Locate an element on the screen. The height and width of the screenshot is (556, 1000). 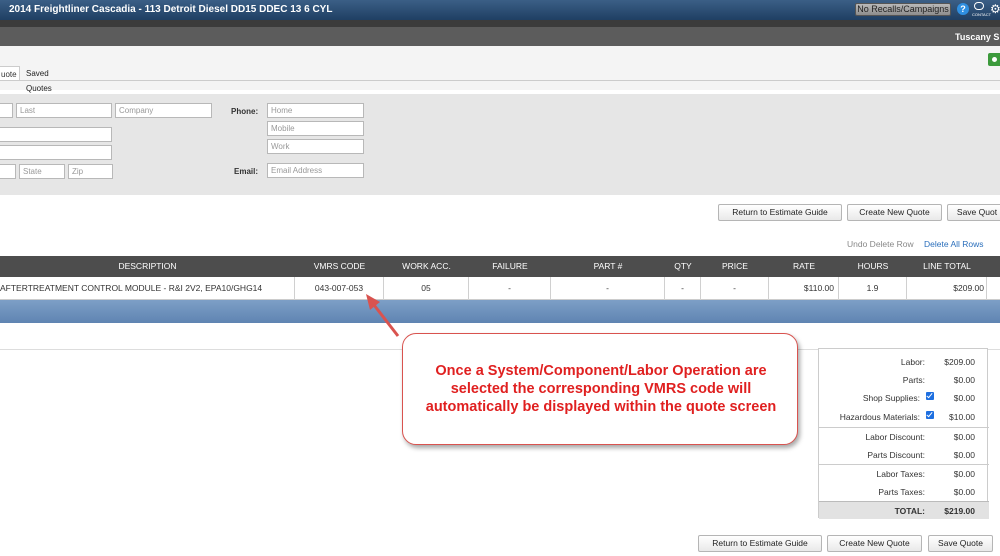
shop-supplies-value: $0.00 is located at coordinates (964, 398).